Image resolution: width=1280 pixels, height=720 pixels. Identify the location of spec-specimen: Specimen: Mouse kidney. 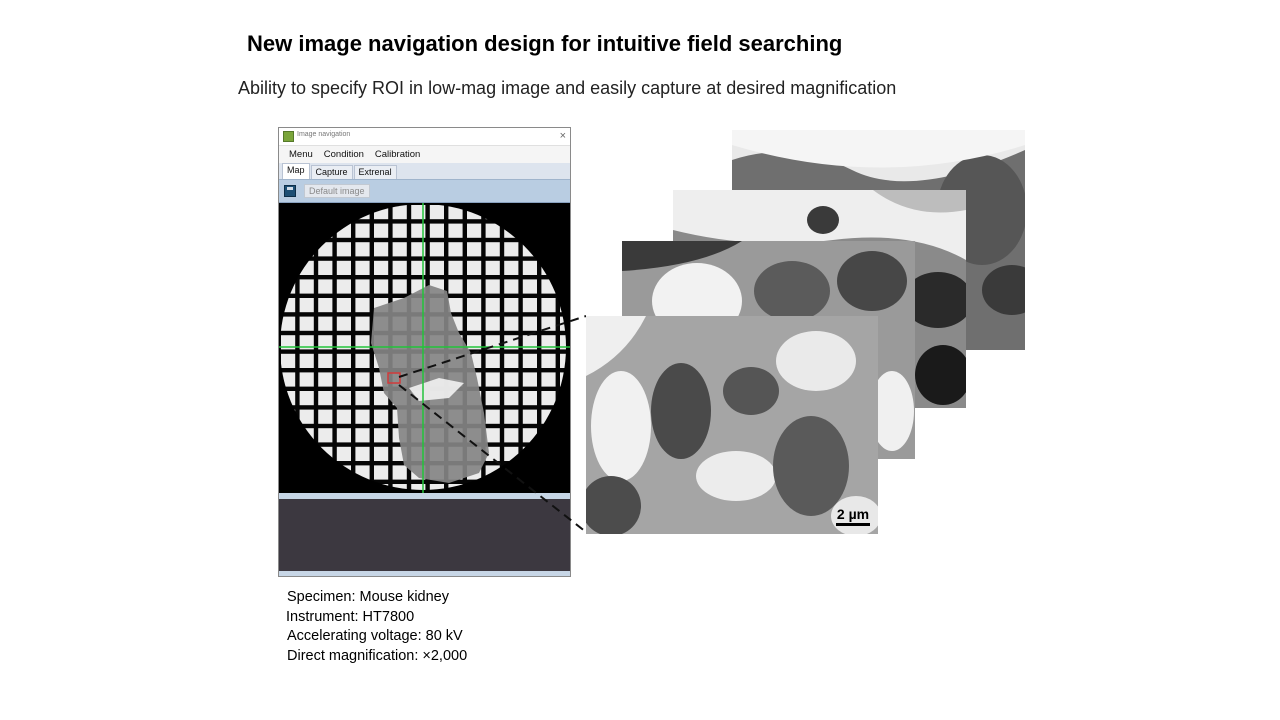
(368, 597).